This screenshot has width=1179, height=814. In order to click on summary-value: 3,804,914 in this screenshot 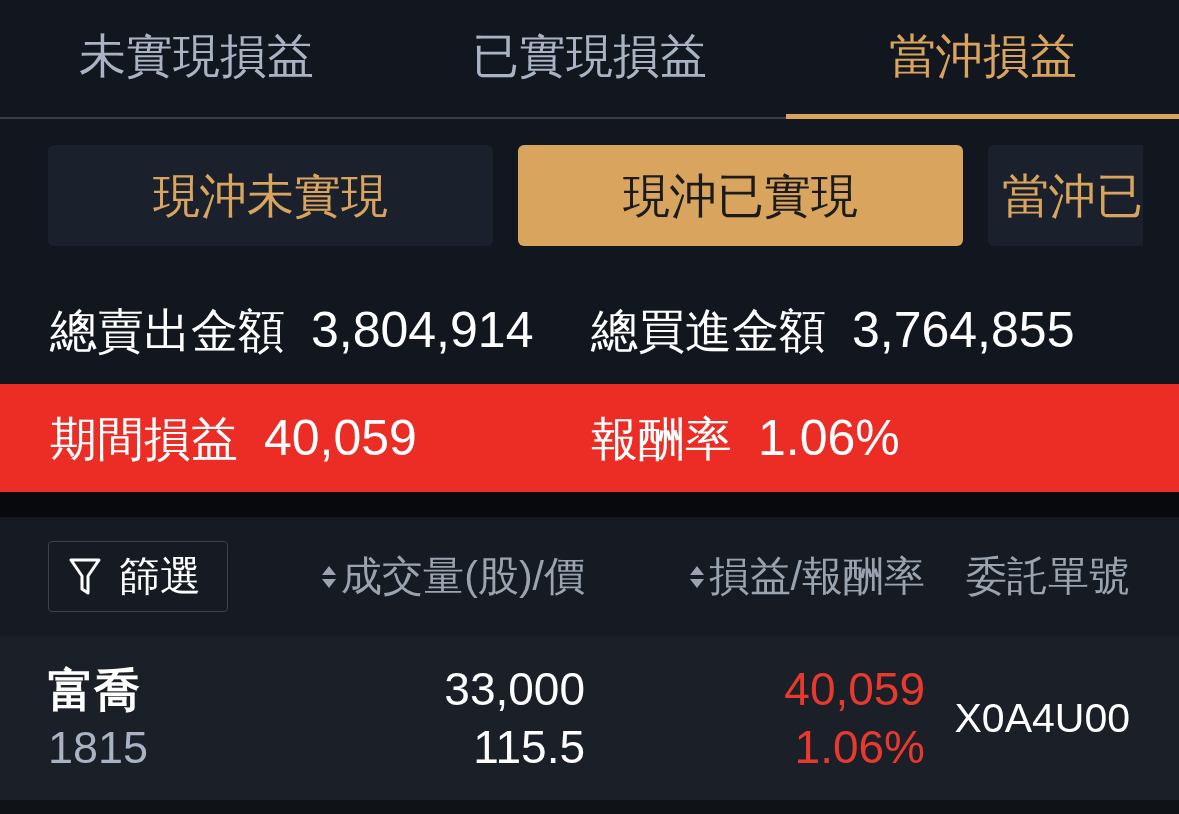, I will do `click(422, 330)`.